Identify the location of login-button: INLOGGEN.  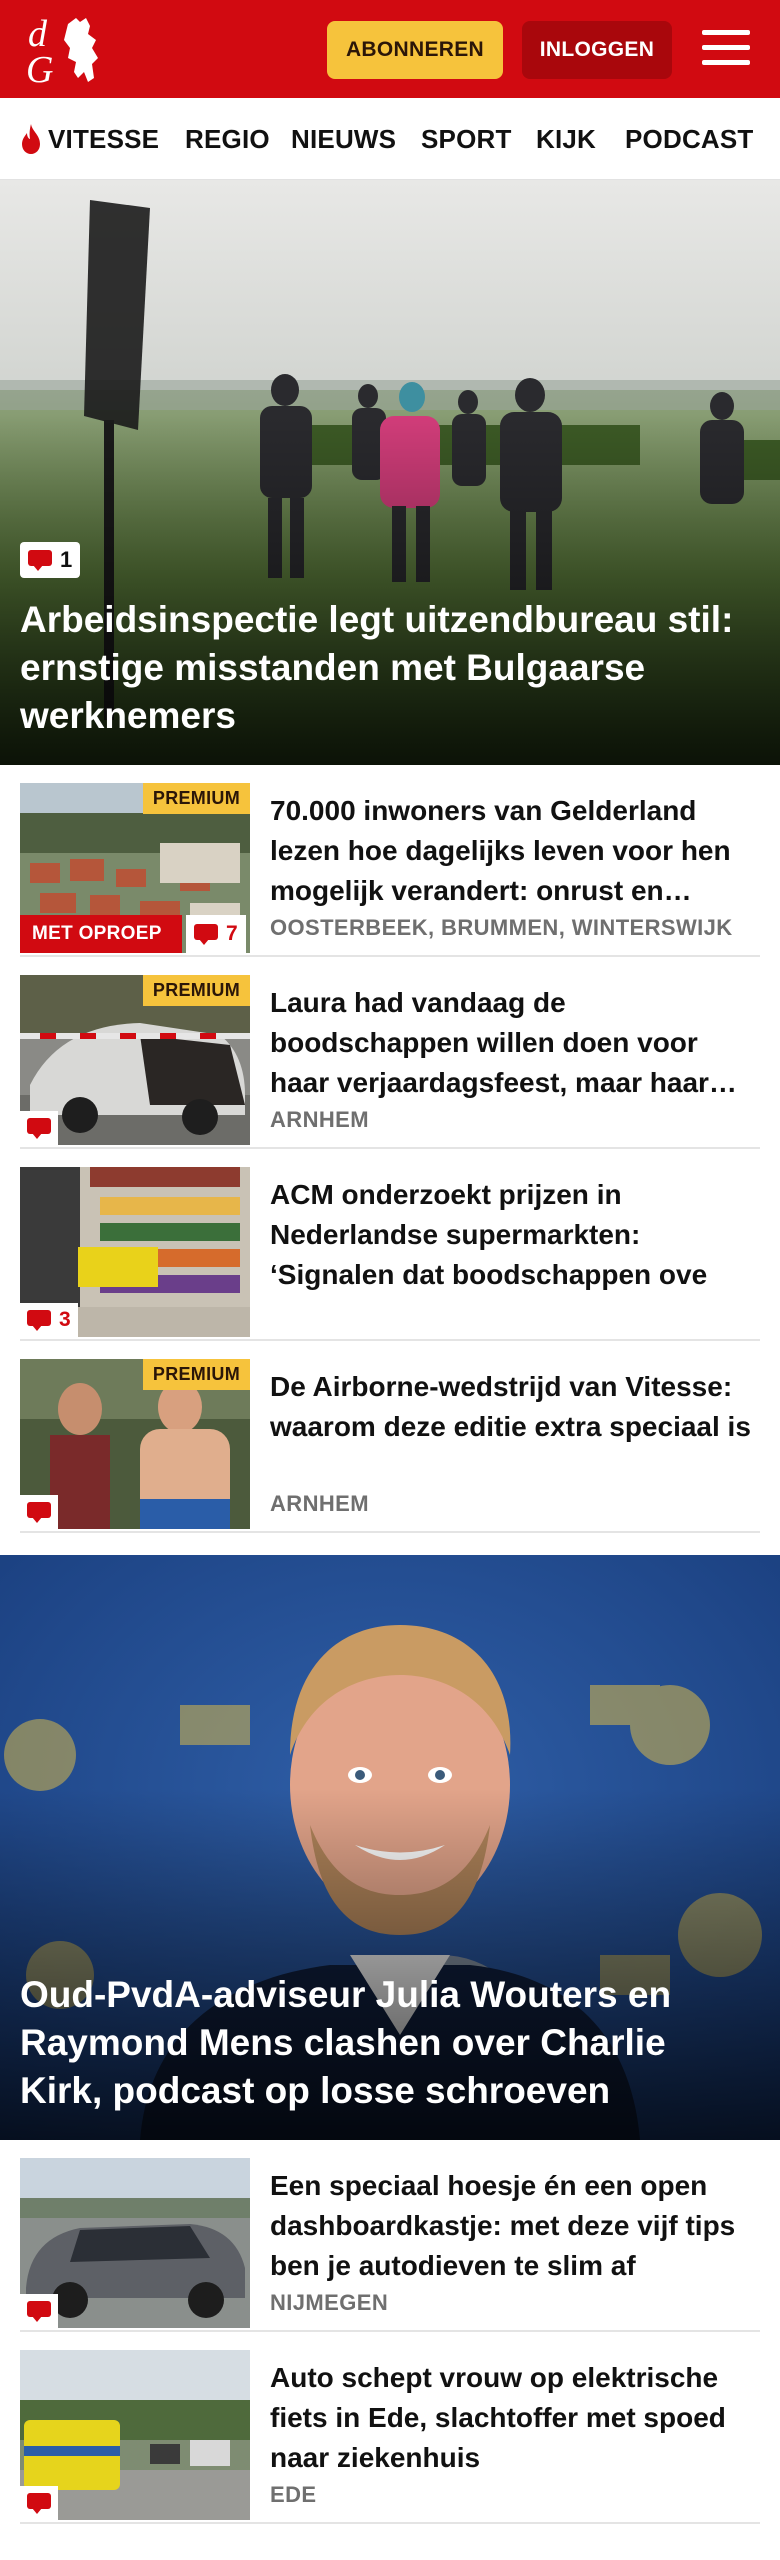
(597, 50).